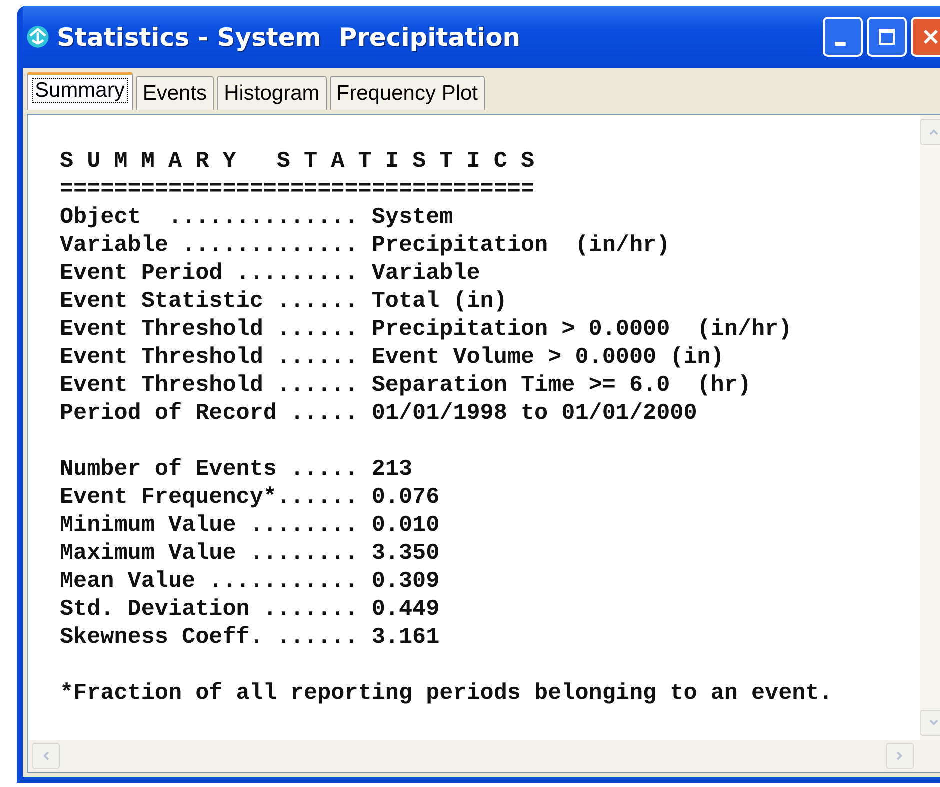  Describe the element at coordinates (250, 637) in the screenshot. I see `report-line: Skewness Coeff. ...... 3.161` at that location.